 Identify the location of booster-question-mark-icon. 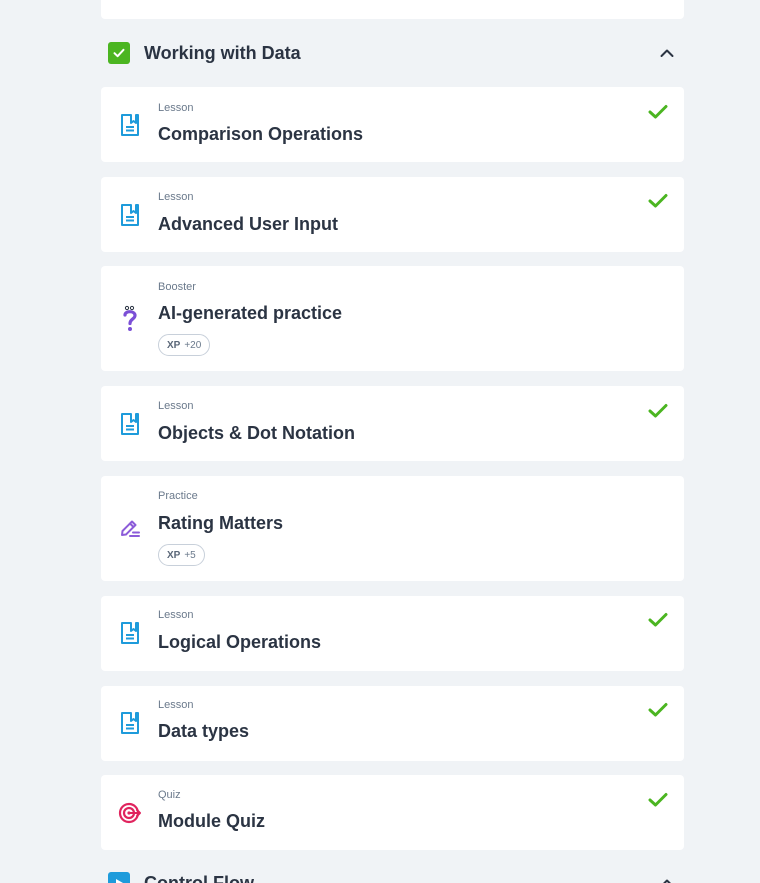
(130, 318).